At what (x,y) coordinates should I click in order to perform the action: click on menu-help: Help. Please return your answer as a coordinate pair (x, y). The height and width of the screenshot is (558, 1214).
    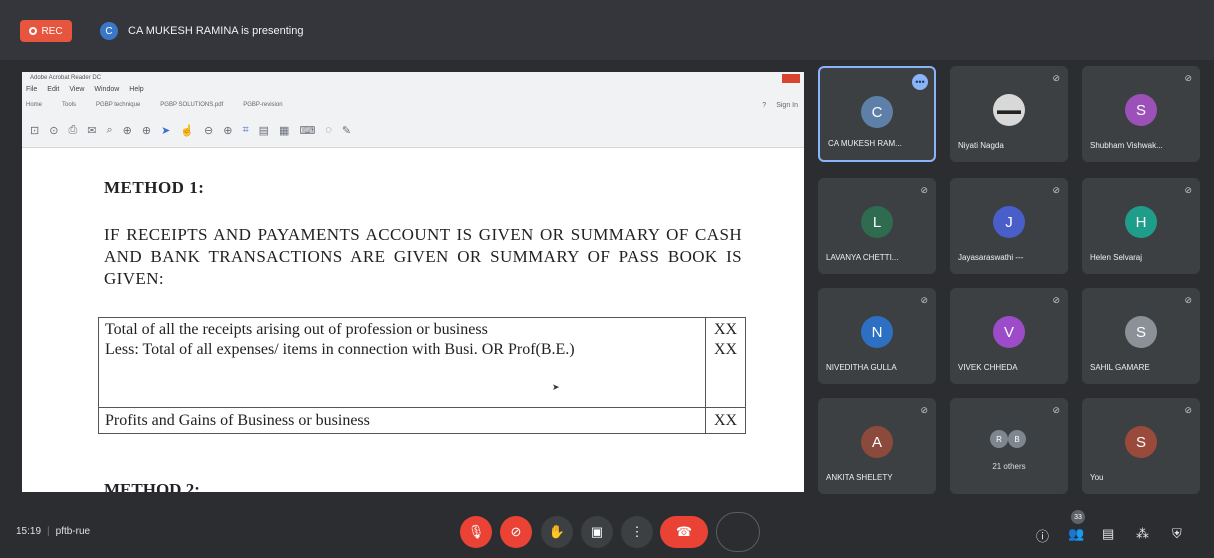
    Looking at the image, I should click on (136, 89).